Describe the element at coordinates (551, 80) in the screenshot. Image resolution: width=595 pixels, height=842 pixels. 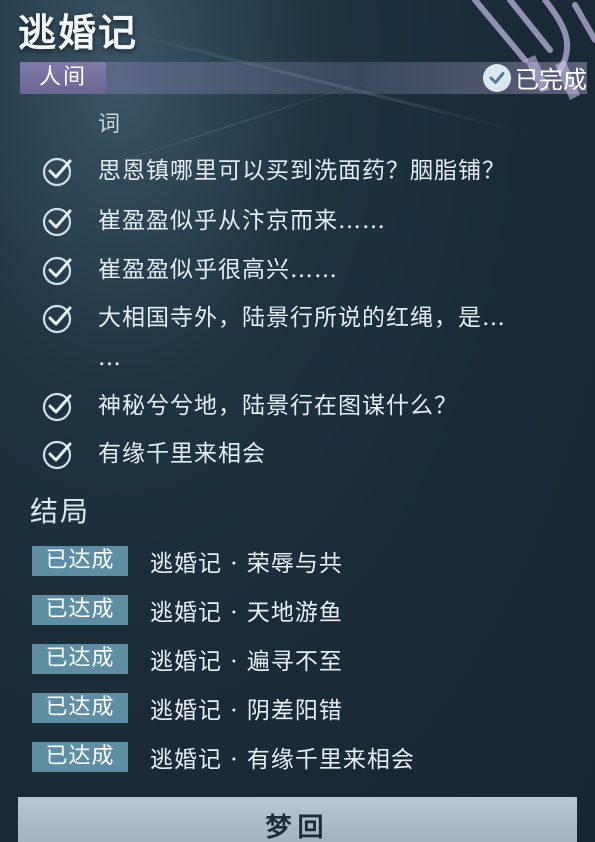
I see `status-label: 已完成` at that location.